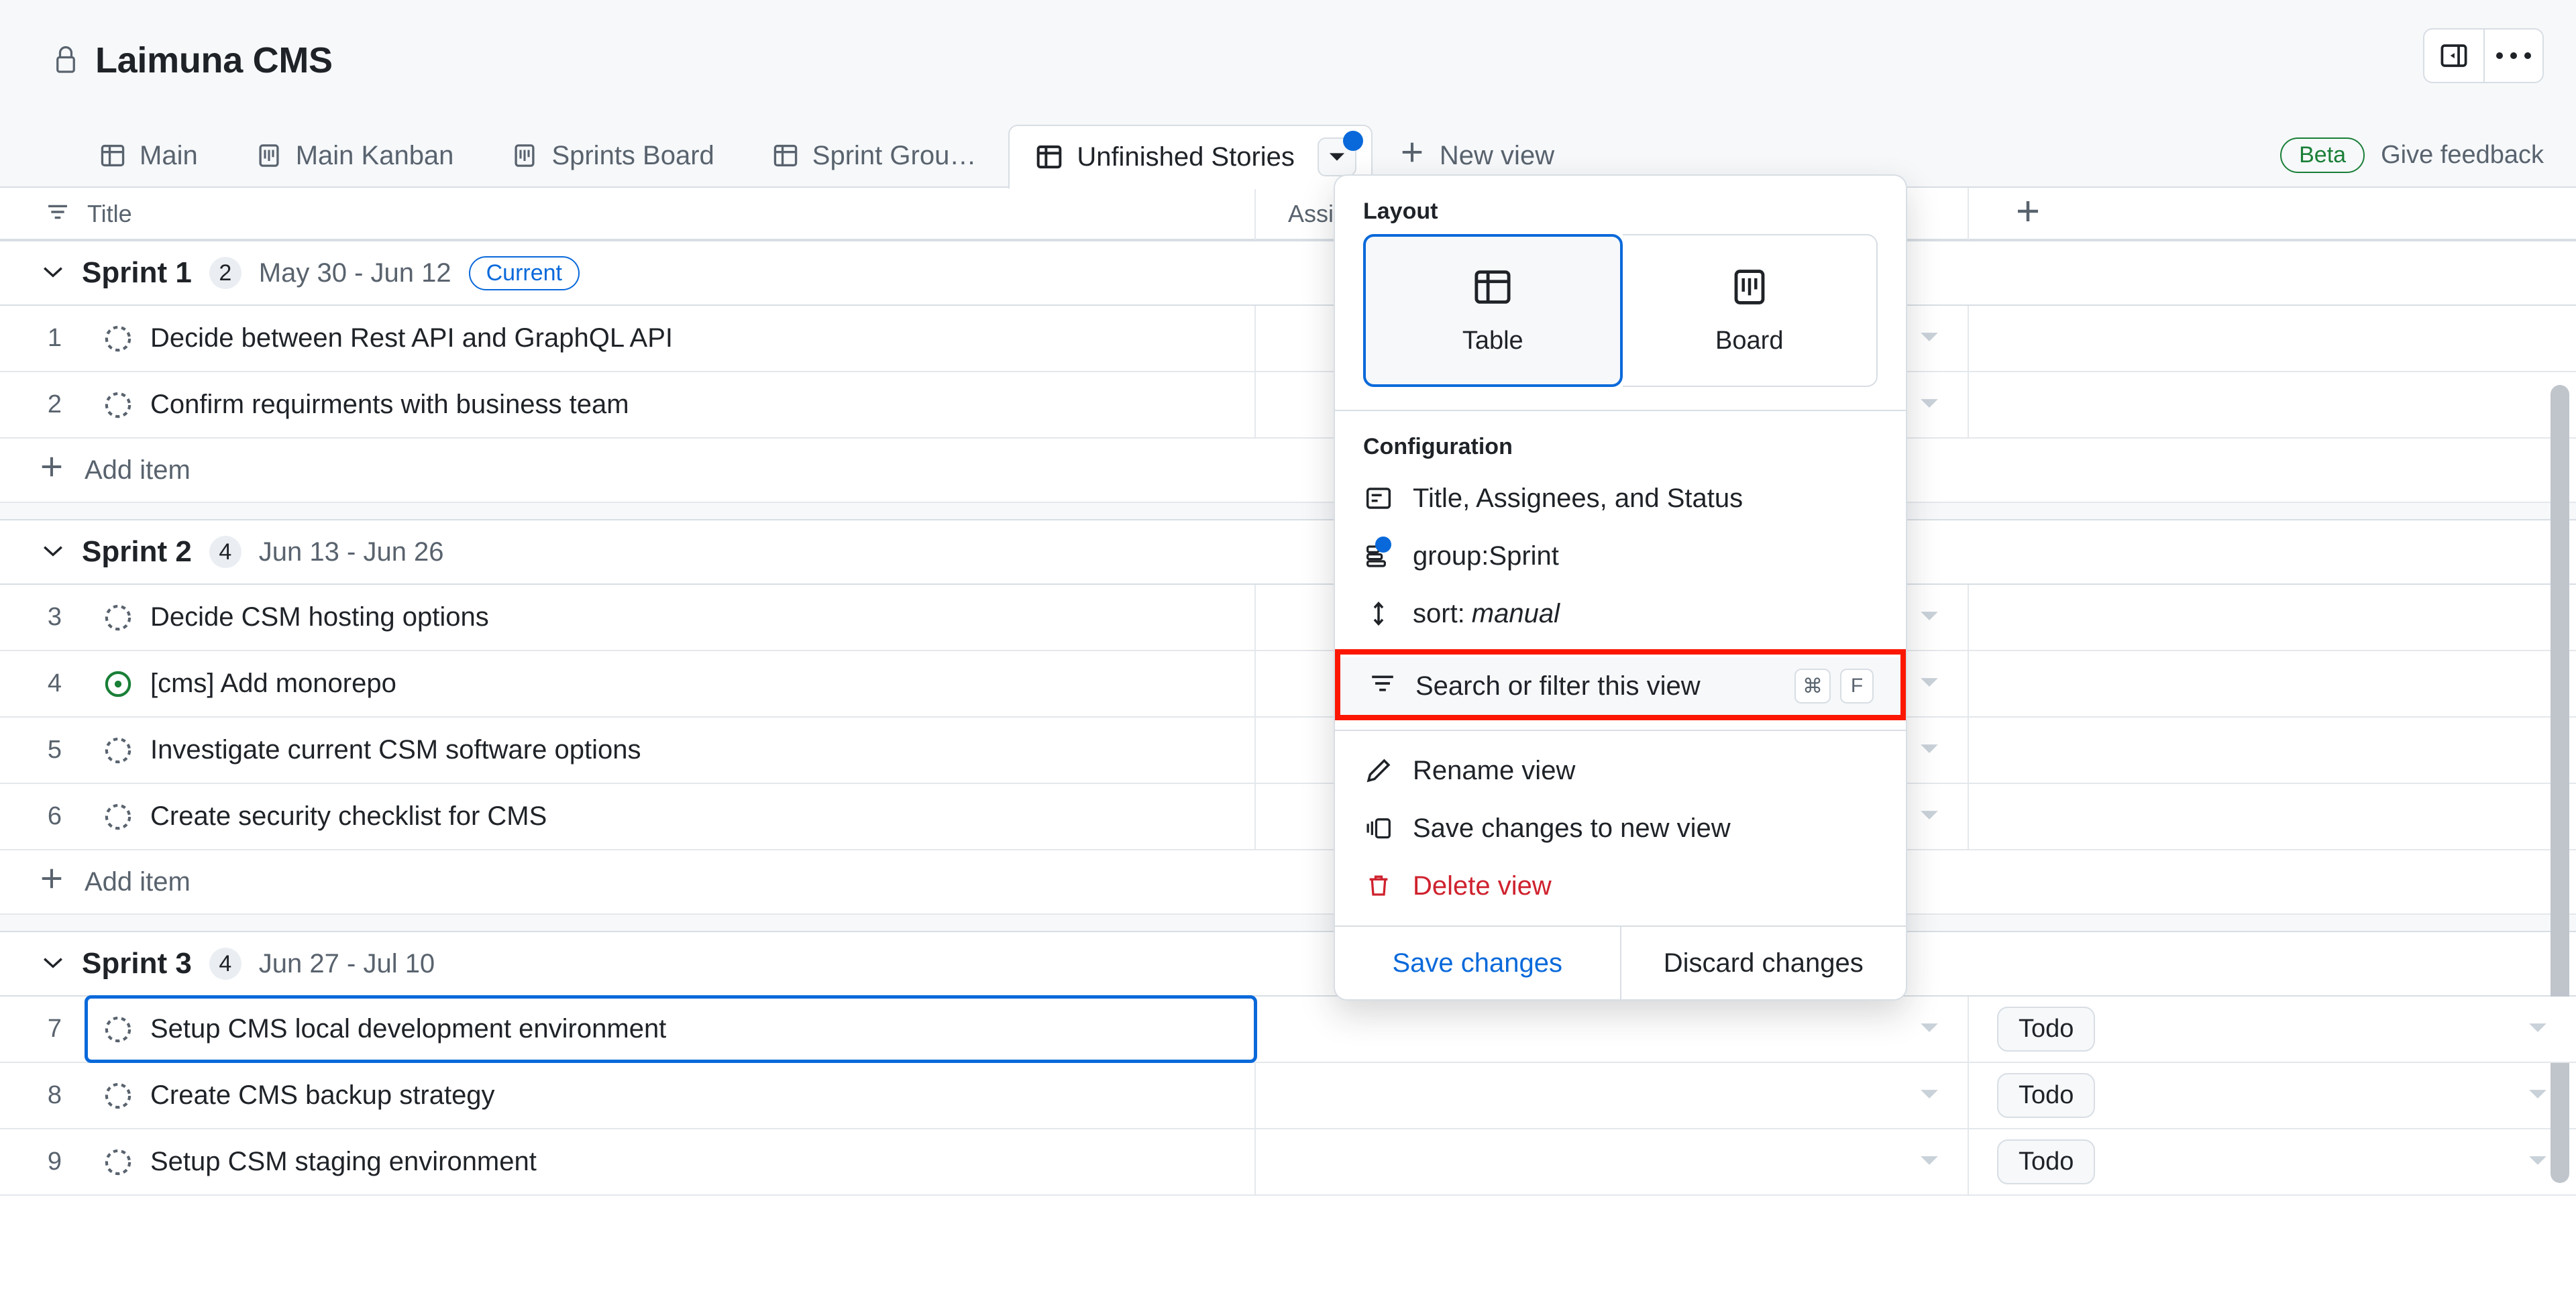 The width and height of the screenshot is (2576, 1293). I want to click on sidebar-collapse-icon, so click(2453, 56).